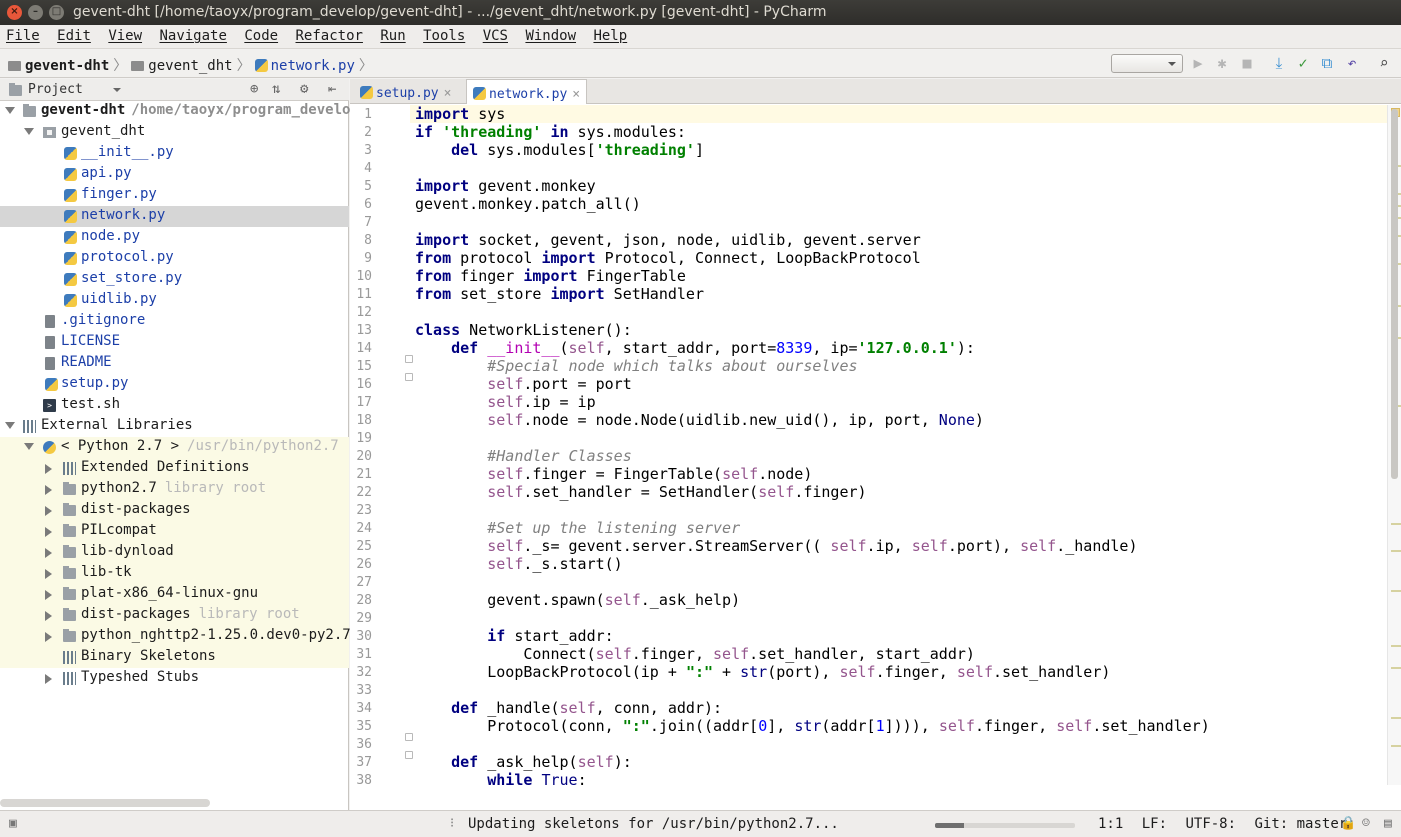 The width and height of the screenshot is (1401, 837). I want to click on tree-item-library: dist-packages, so click(174, 510).